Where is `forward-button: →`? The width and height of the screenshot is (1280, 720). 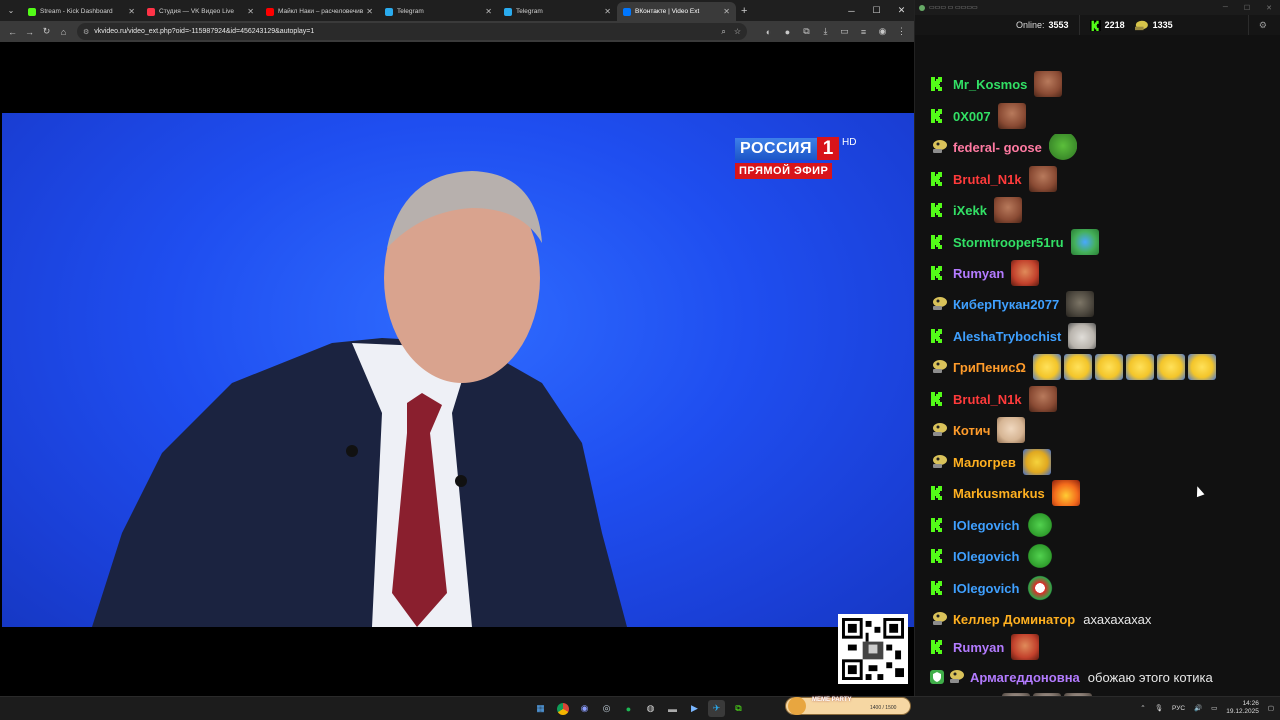 forward-button: → is located at coordinates (29, 31).